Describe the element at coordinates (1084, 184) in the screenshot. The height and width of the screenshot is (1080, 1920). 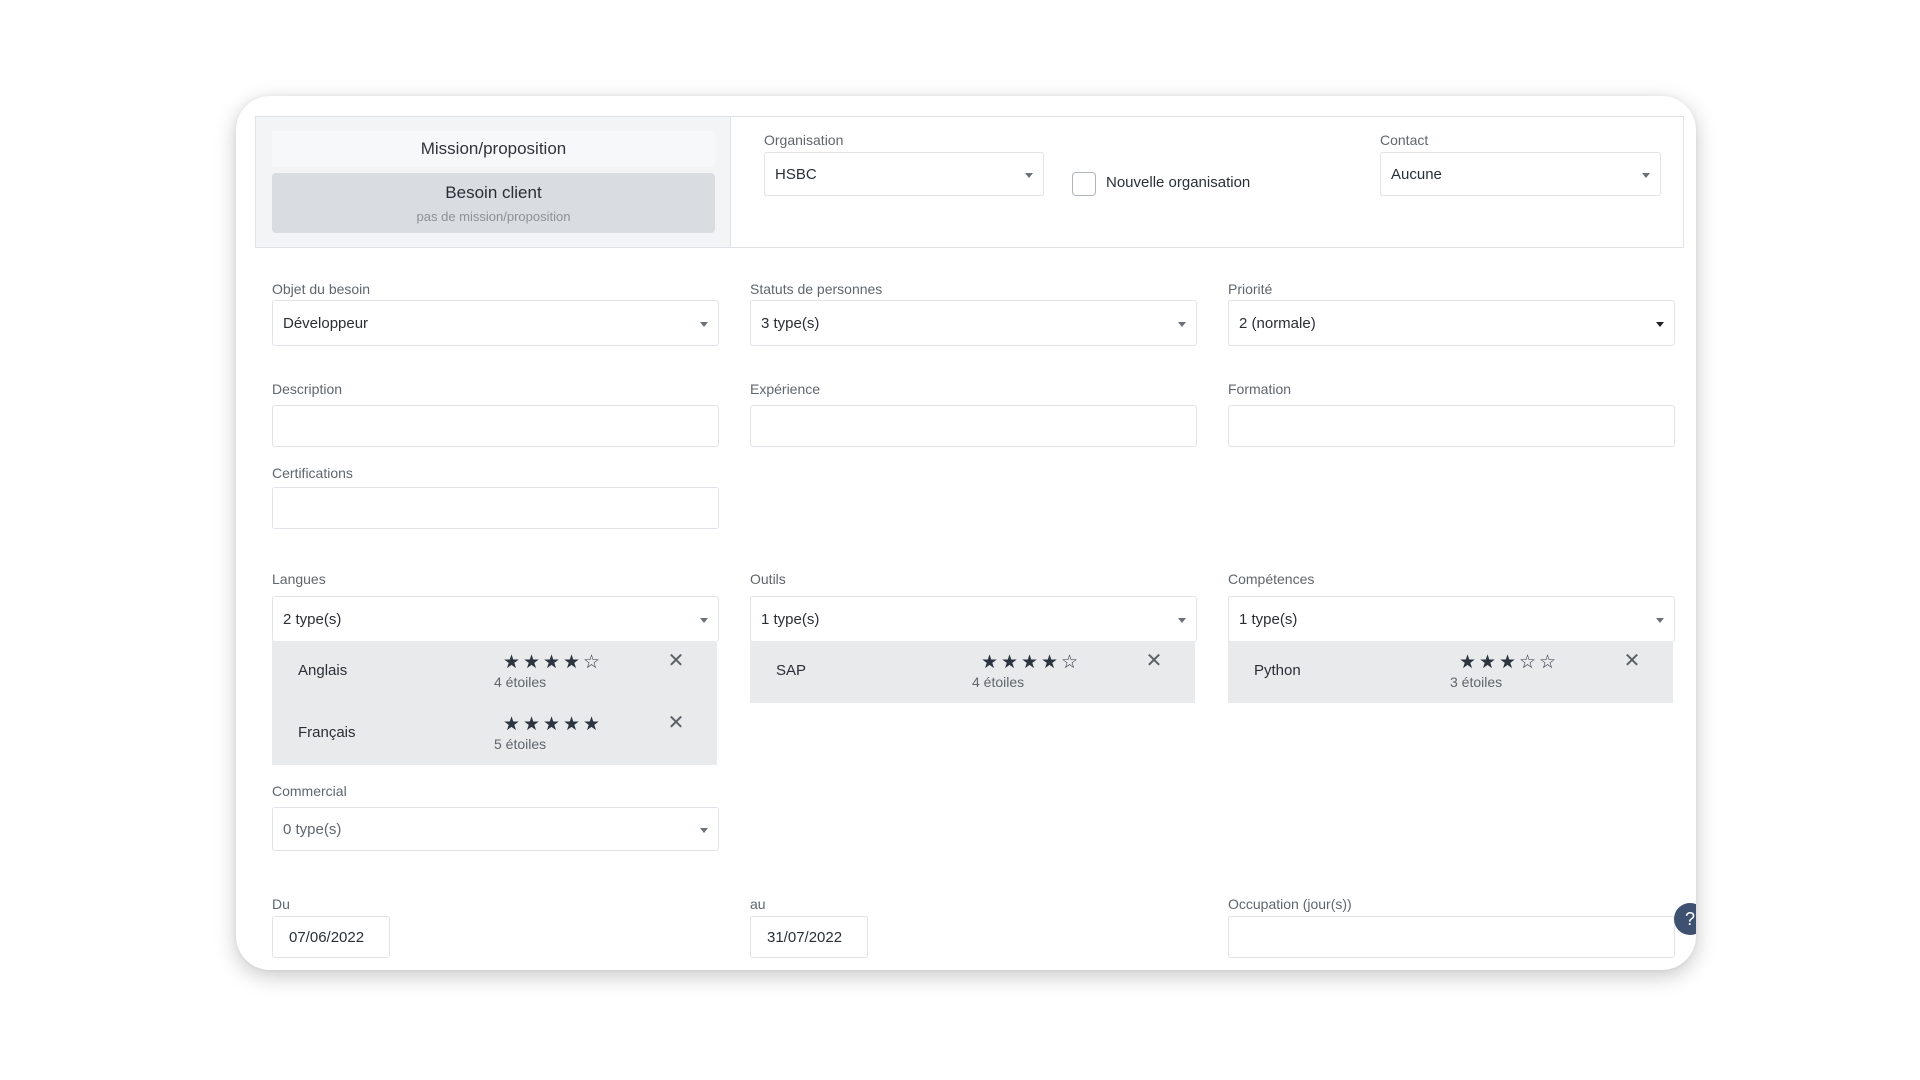
I see `nouvelle-organisation-checkbox` at that location.